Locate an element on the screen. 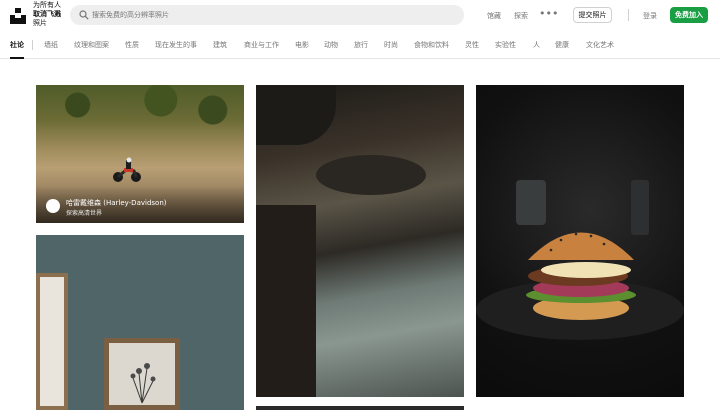  category-travel: 旅行 is located at coordinates (361, 45).